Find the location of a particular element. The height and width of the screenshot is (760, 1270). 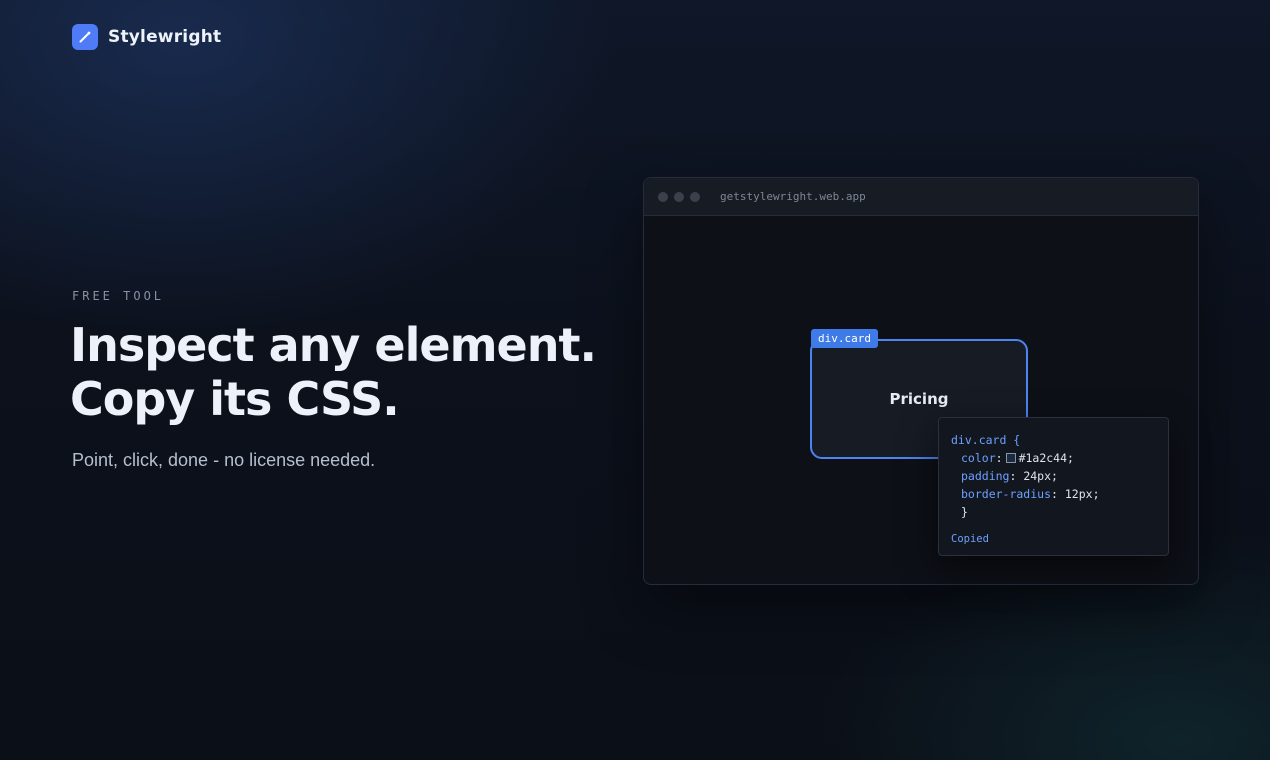

pen-icon is located at coordinates (85, 37).